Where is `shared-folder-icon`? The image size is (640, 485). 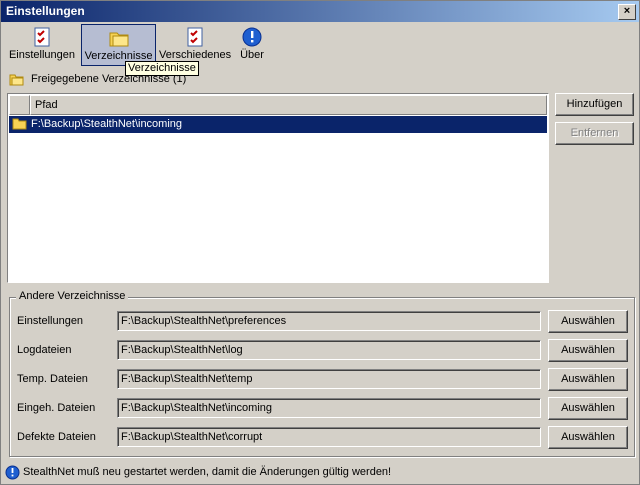
shared-folder-icon is located at coordinates (16, 80).